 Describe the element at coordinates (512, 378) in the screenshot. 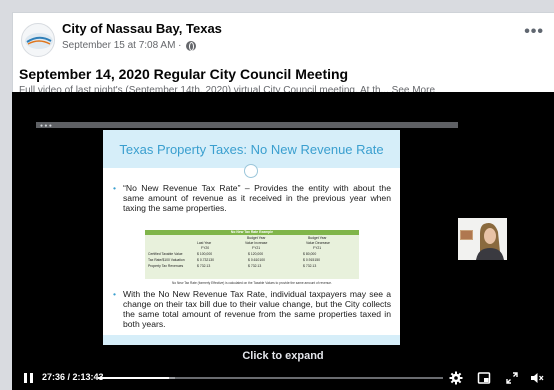

I see `fullscreen-icon` at that location.